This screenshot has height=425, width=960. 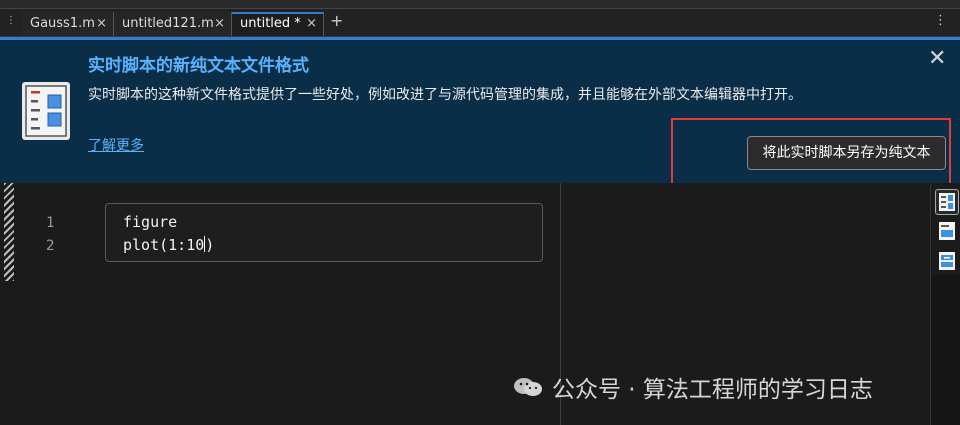 I want to click on line-number: 2, so click(x=50, y=246).